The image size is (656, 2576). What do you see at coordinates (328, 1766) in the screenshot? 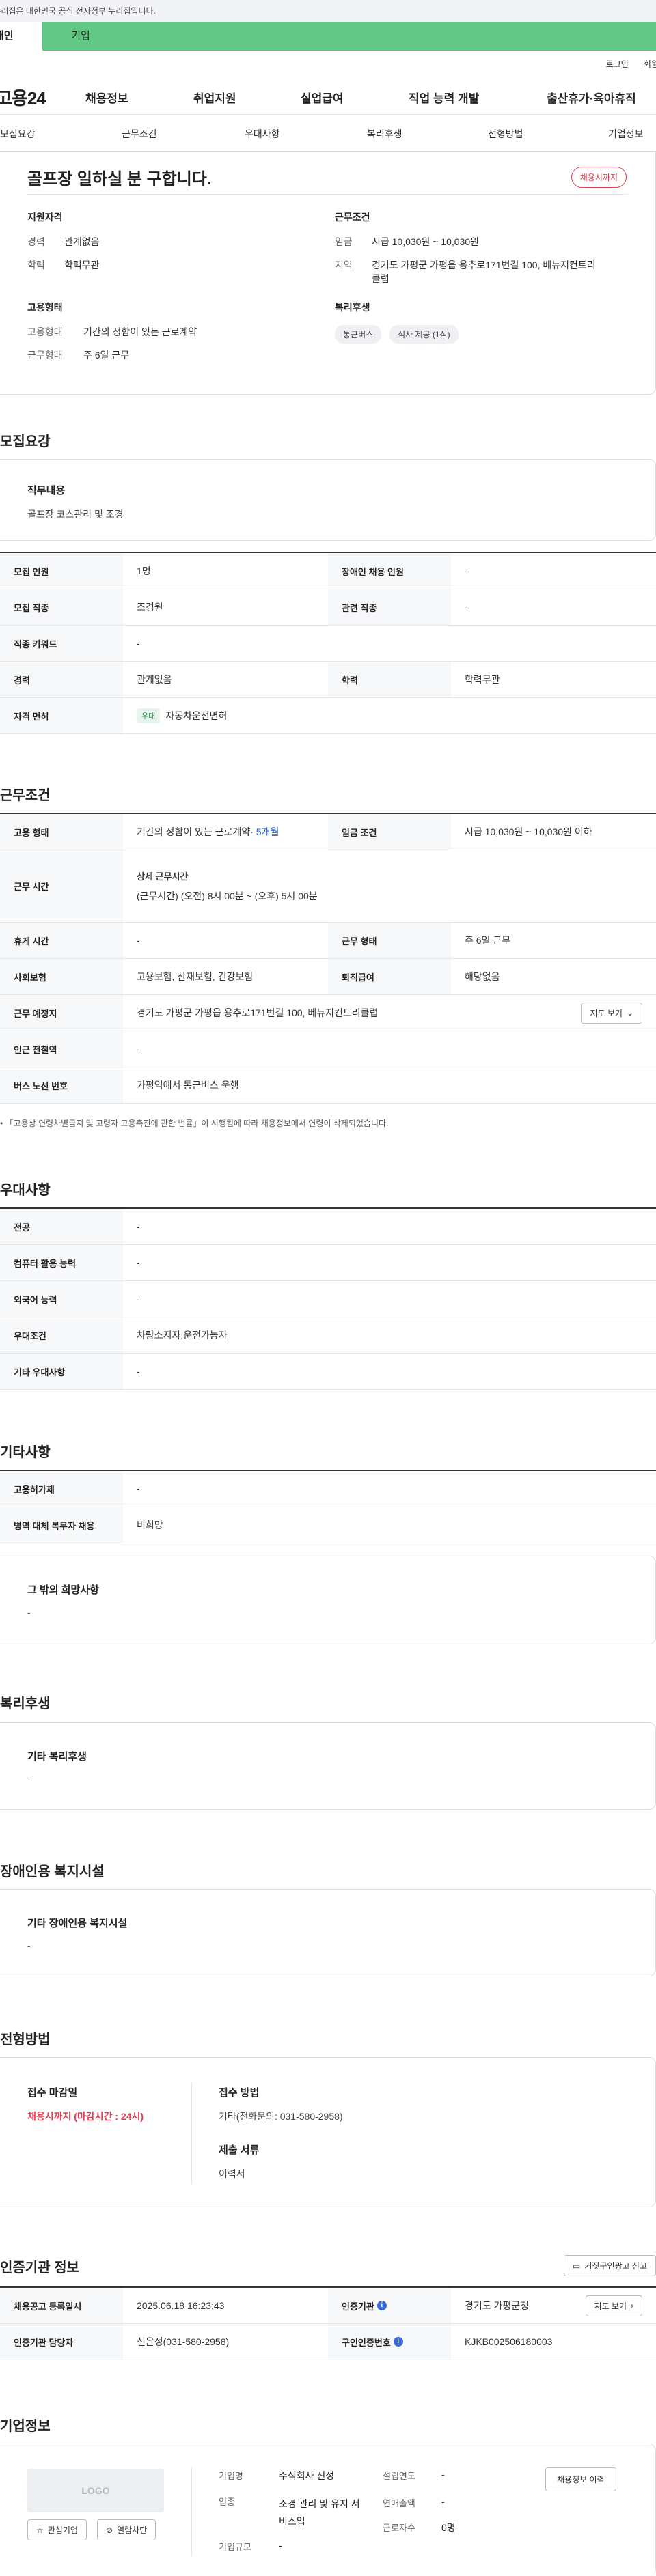
I see `welfare-box: 기타 복리후생 -` at bounding box center [328, 1766].